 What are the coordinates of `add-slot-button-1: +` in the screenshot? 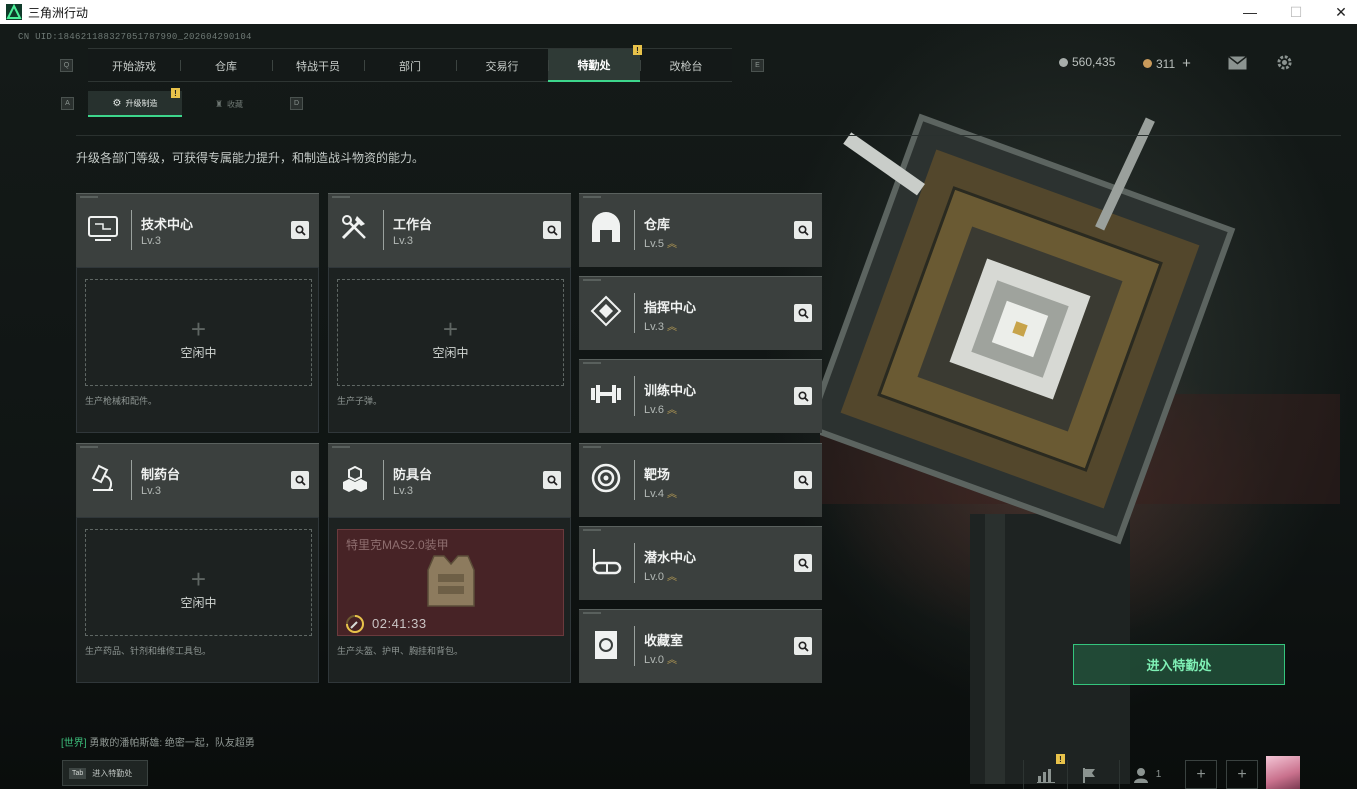 It's located at (1201, 774).